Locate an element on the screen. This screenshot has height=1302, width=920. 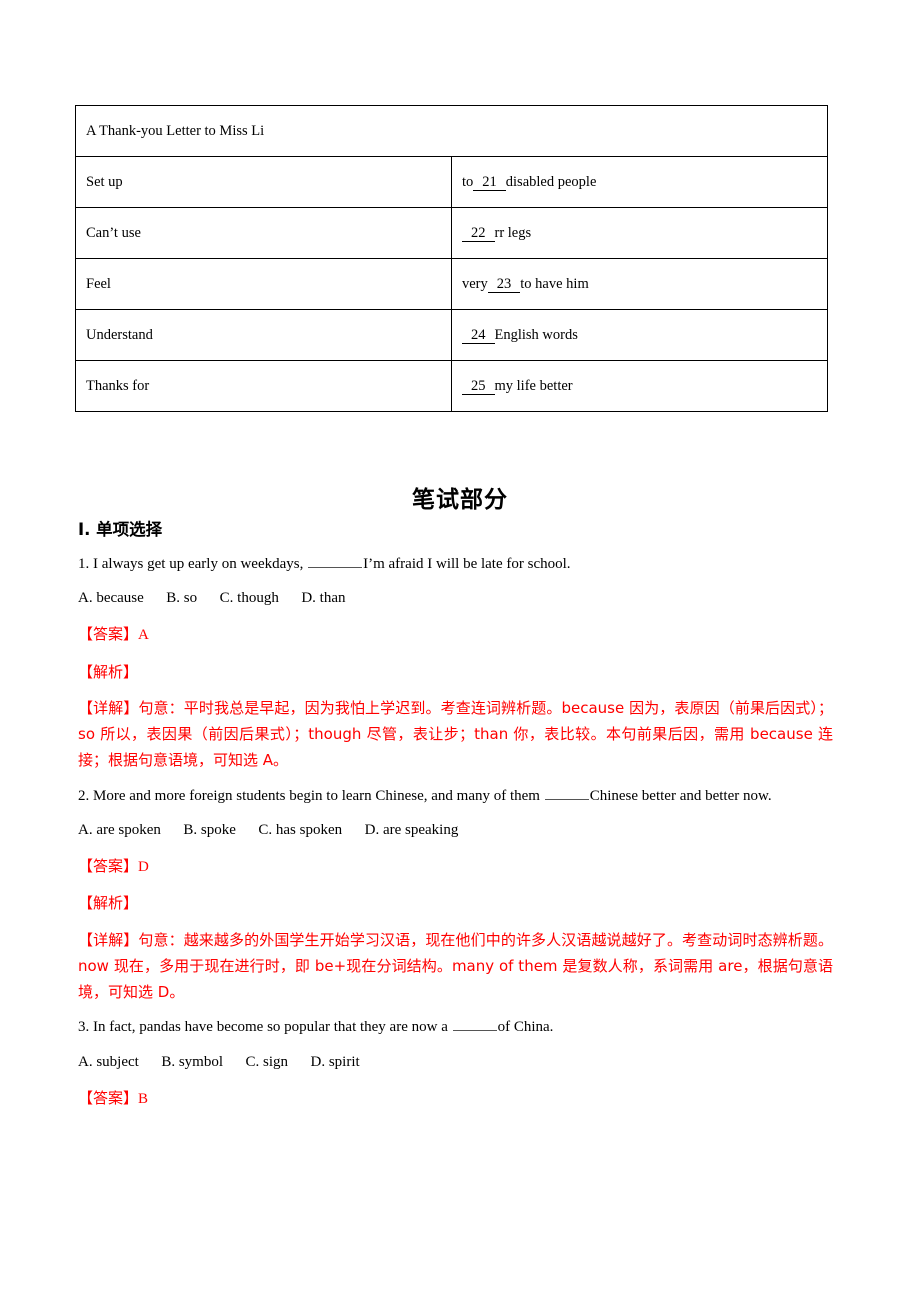
answer-blank-21: 21 is located at coordinates (489, 183).